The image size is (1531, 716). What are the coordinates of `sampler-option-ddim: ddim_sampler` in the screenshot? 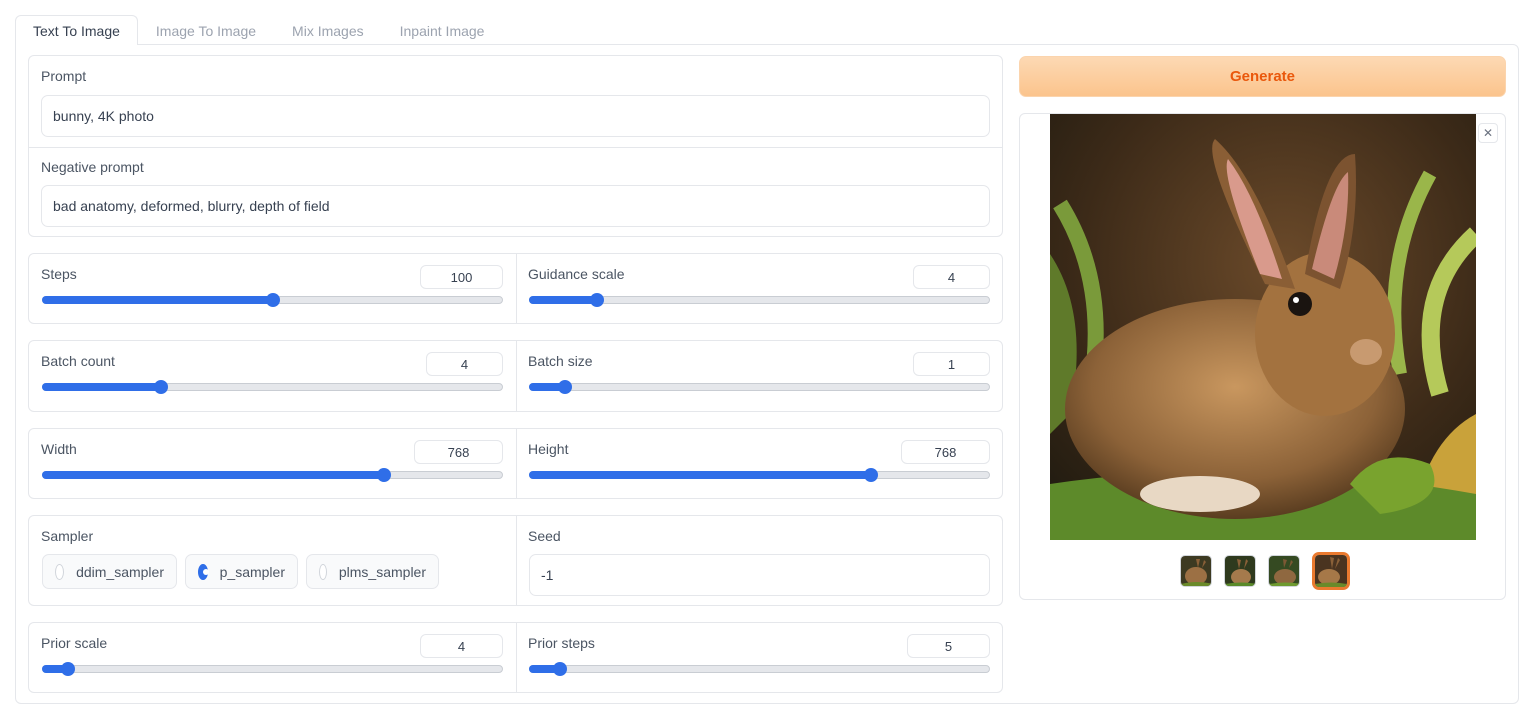 It's located at (109, 571).